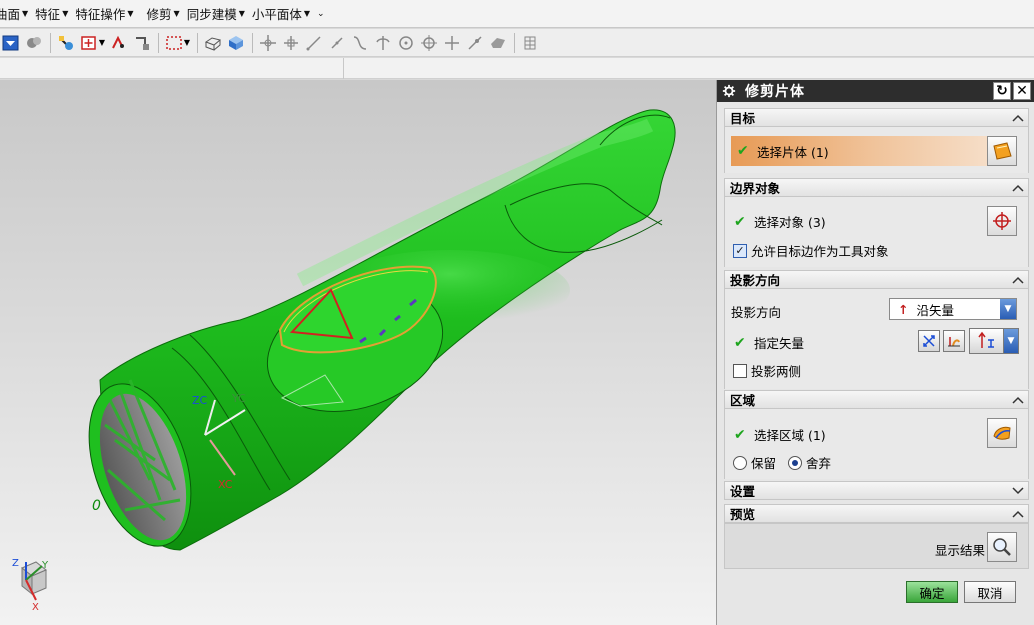  I want to click on projection-direction-select: ↑ 沿矢量 ▼, so click(953, 309).